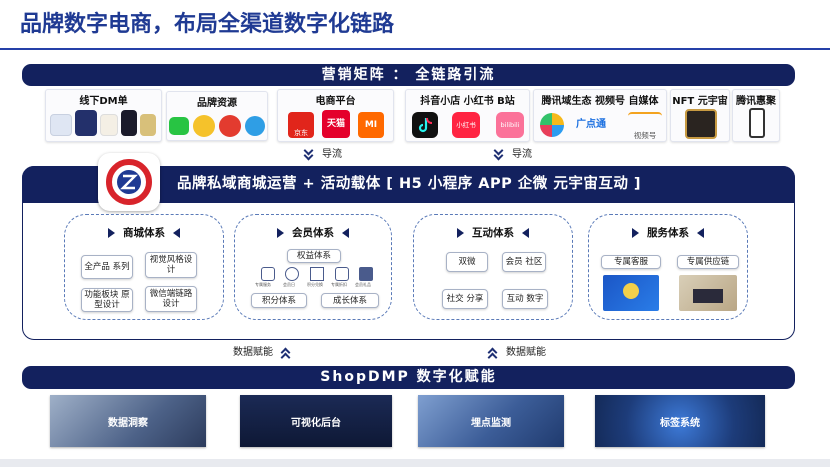 The width and height of the screenshot is (830, 467). I want to click on channel-label: 腾讯域生态 视频号 自媒体, so click(600, 101).